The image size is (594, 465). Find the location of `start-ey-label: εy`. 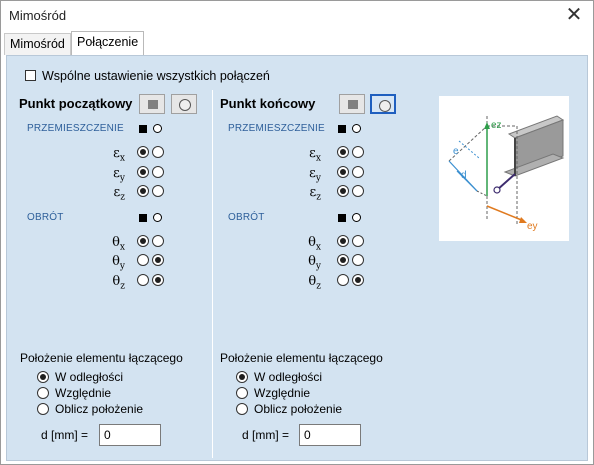

start-ey-label: εy is located at coordinates (119, 175).